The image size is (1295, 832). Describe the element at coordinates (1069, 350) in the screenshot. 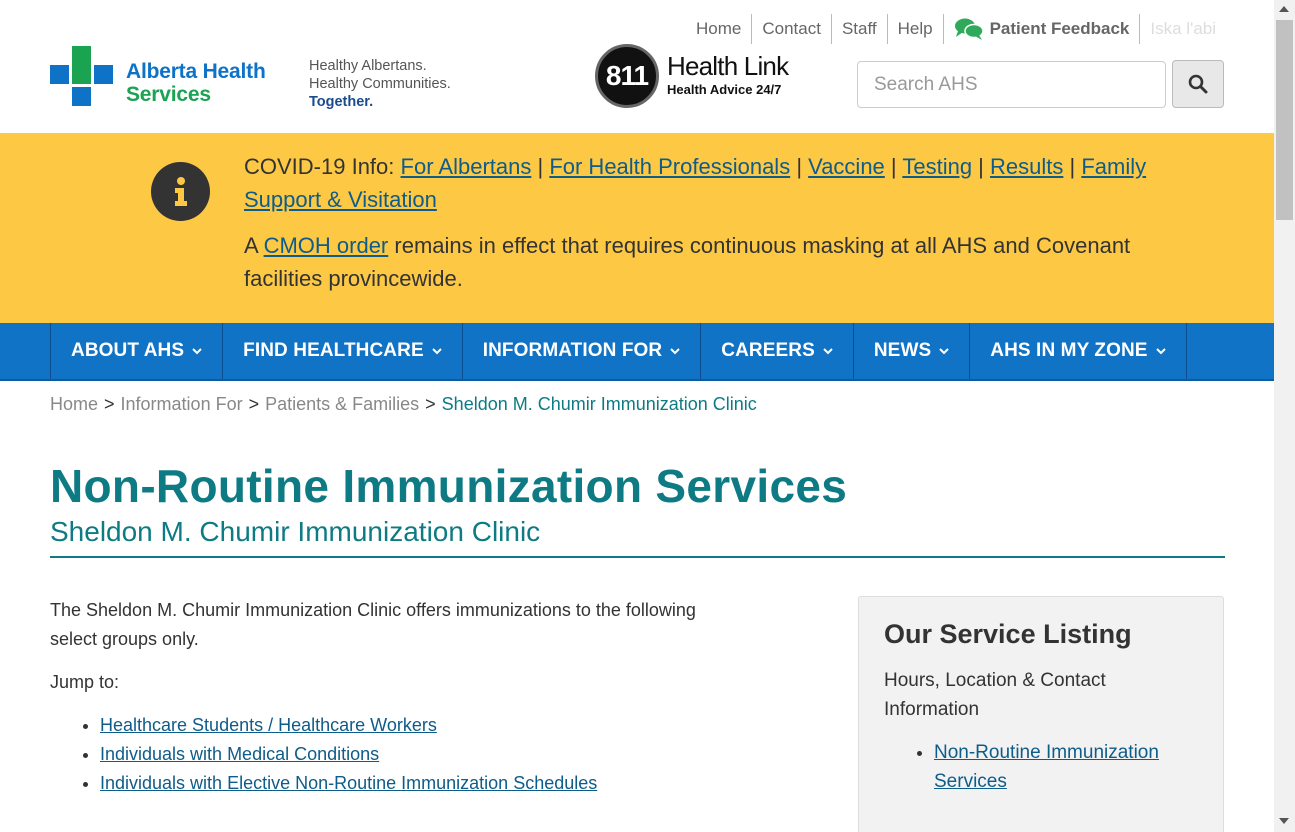

I see `nav-label: AHS IN MY ZONE` at that location.